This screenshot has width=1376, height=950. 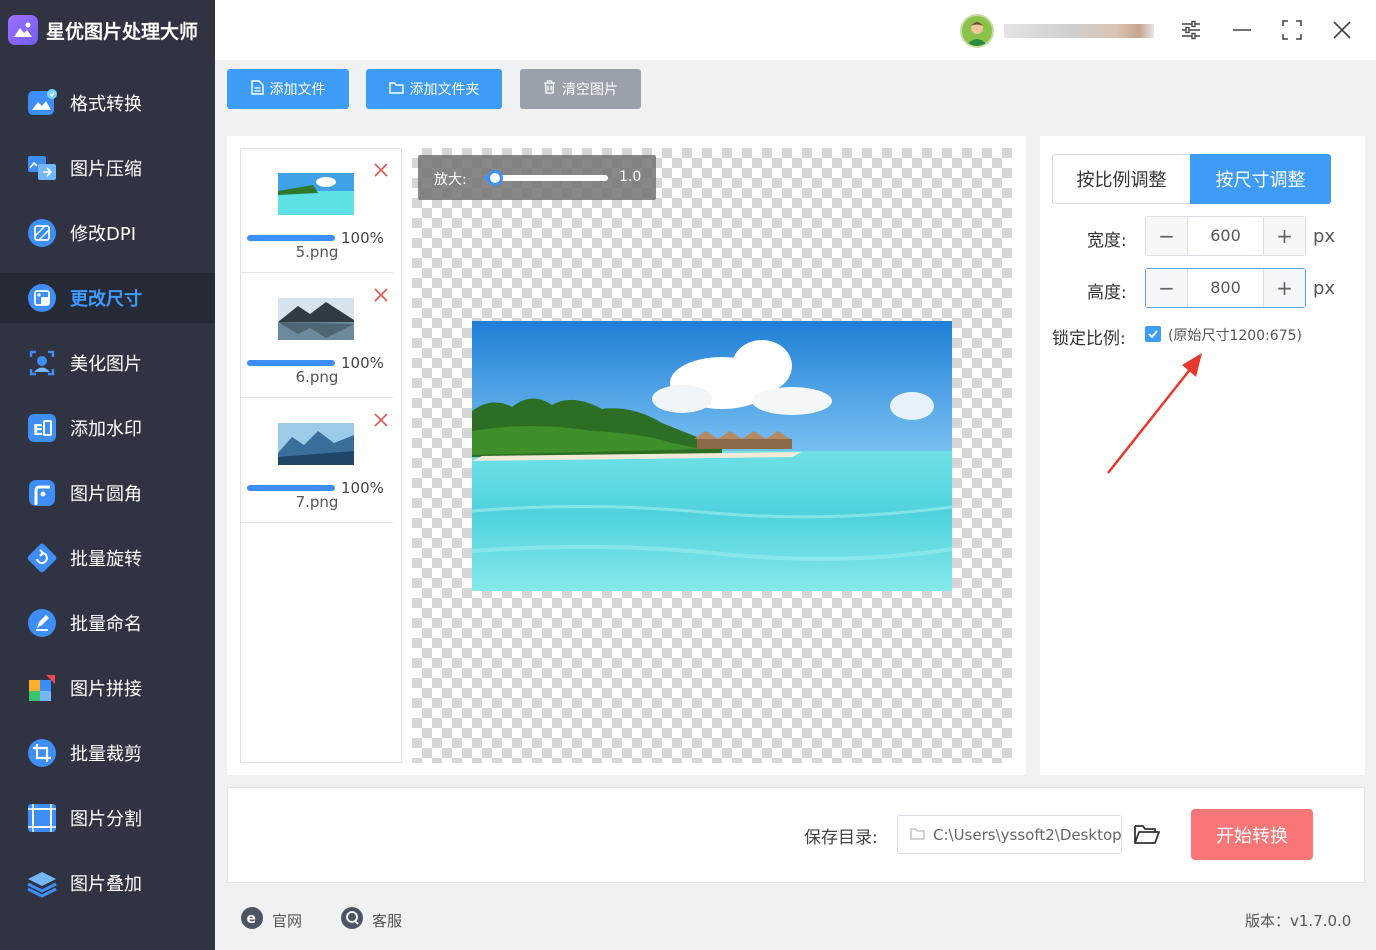 What do you see at coordinates (103, 234) in the screenshot?
I see `sidebar-item-label: 修改DPI` at bounding box center [103, 234].